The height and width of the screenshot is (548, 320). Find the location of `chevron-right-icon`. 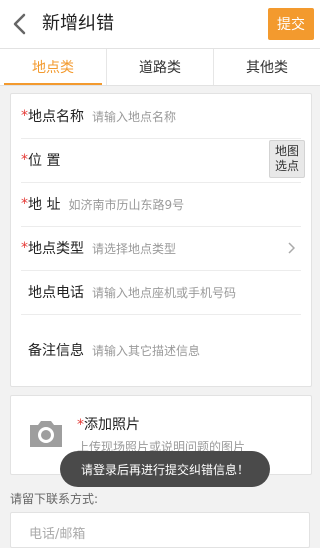

chevron-right-icon is located at coordinates (291, 248).